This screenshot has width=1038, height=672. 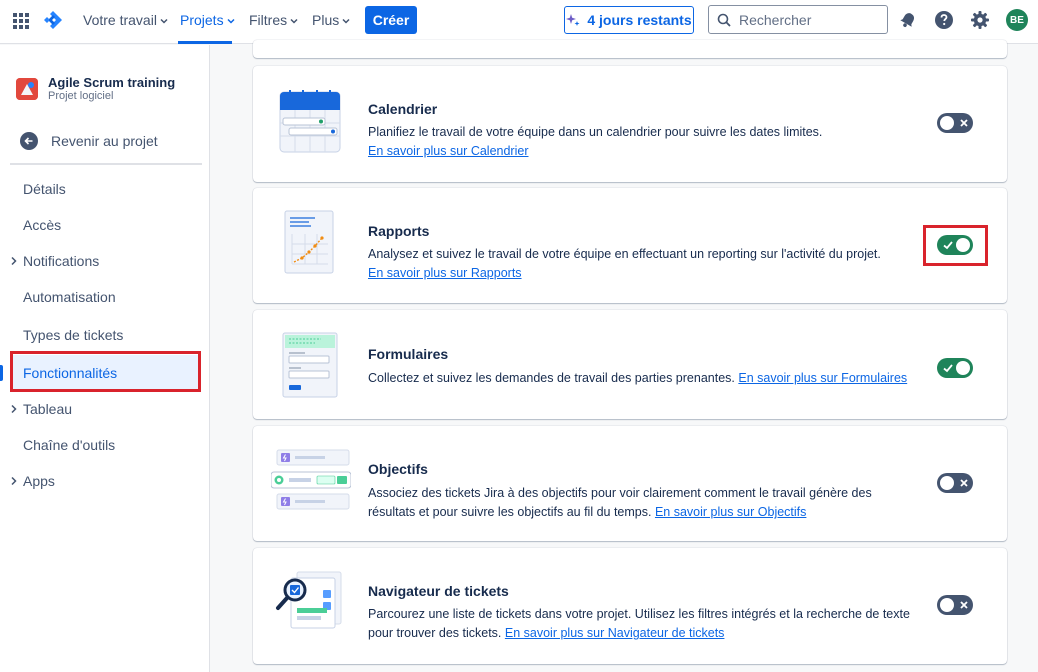 What do you see at coordinates (980, 20) in the screenshot?
I see `settings-gear-icon` at bounding box center [980, 20].